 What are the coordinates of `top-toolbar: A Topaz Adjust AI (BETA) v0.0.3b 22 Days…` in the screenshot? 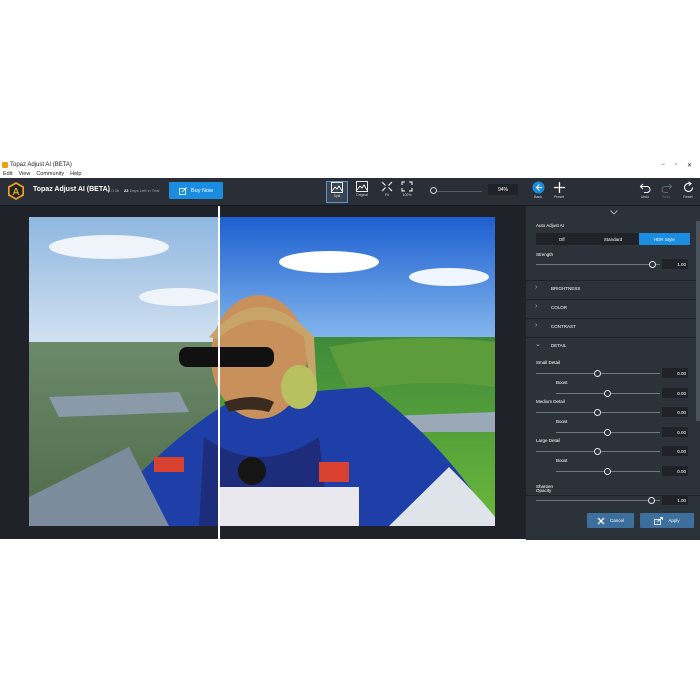 It's located at (350, 192).